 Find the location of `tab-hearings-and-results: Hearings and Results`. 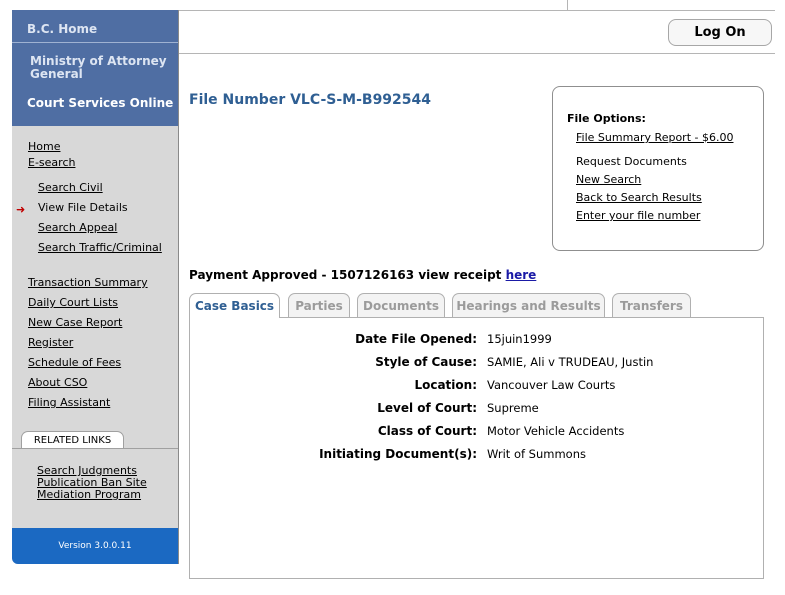

tab-hearings-and-results: Hearings and Results is located at coordinates (528, 305).